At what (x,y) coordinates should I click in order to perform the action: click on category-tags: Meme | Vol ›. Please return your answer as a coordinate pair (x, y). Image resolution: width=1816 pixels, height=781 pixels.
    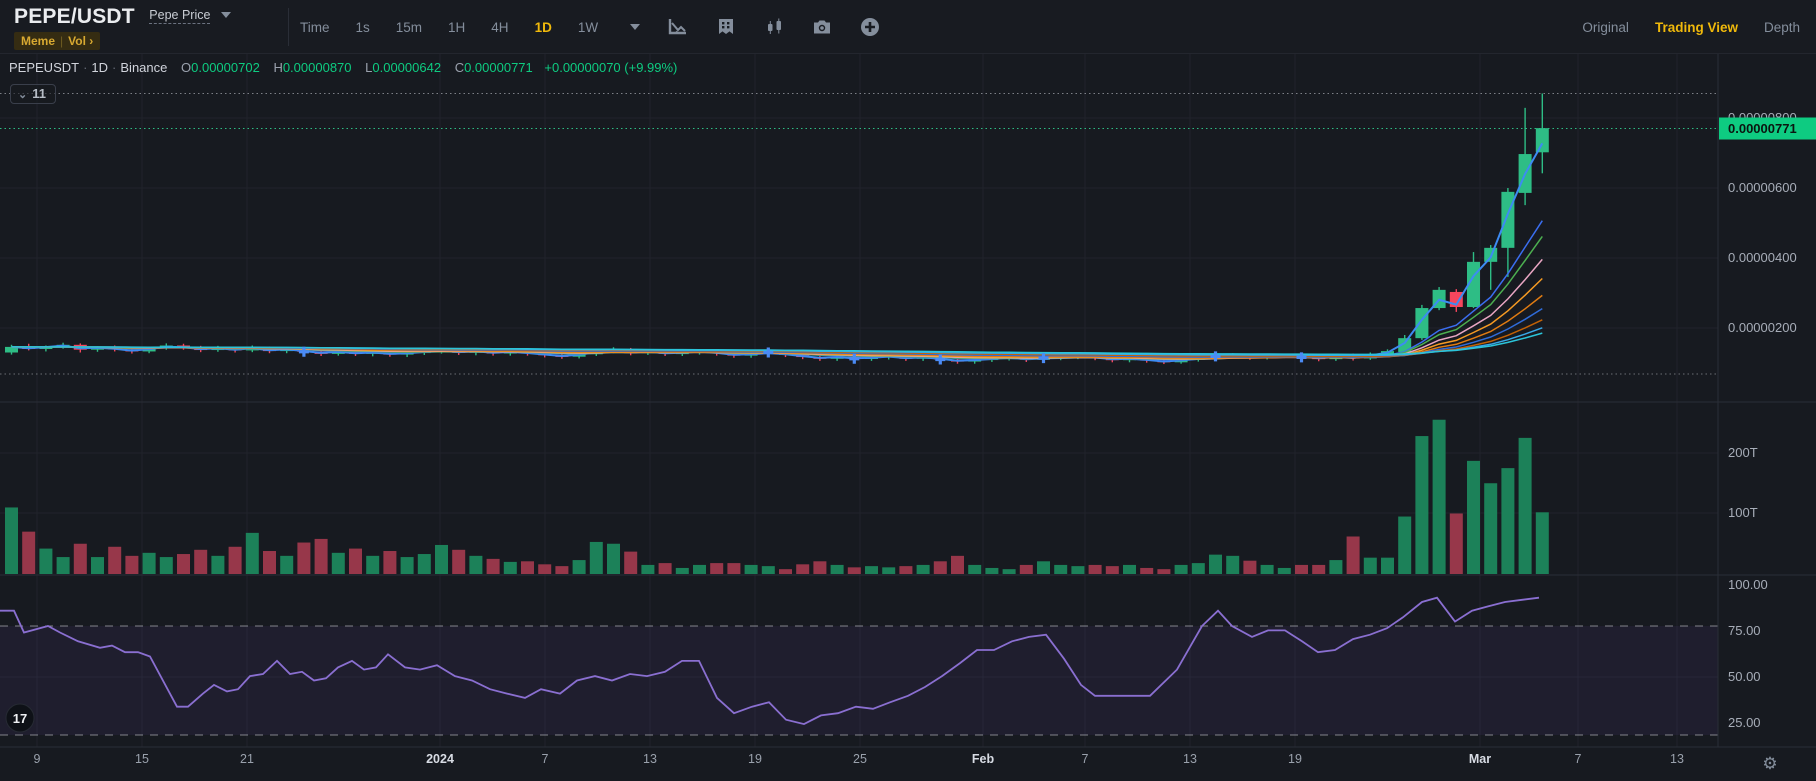
    Looking at the image, I should click on (57, 41).